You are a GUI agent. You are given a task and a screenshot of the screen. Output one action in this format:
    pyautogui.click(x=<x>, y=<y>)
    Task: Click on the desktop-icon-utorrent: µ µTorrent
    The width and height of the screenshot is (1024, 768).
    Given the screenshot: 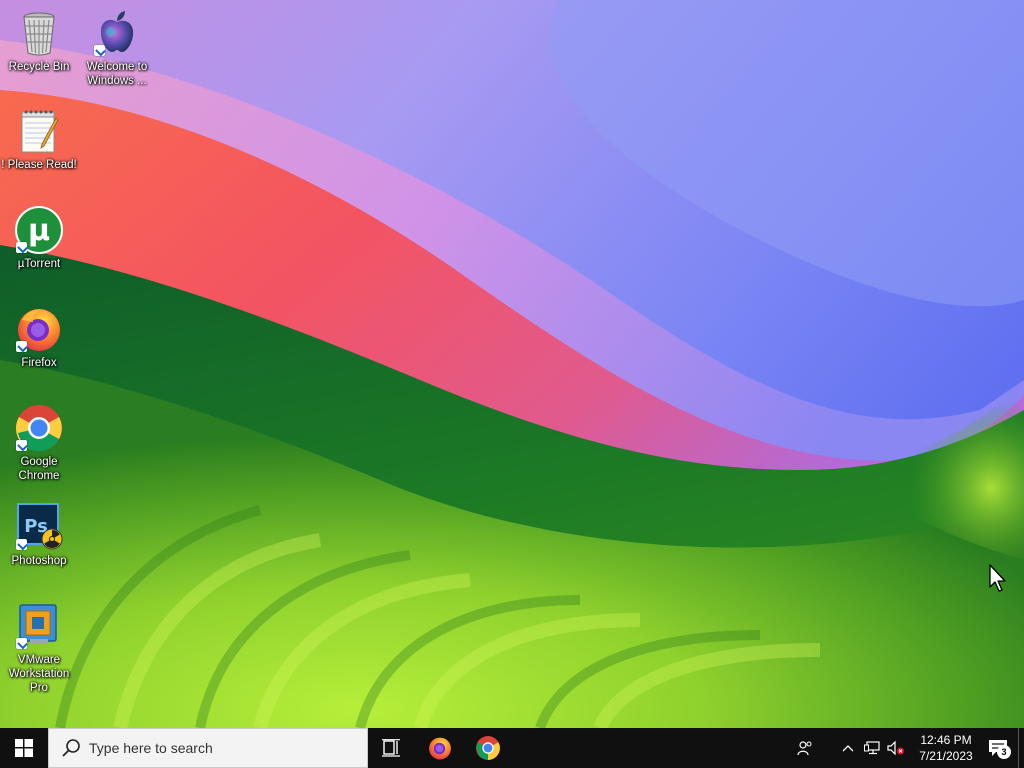 What is the action you would take?
    pyautogui.click(x=39, y=238)
    